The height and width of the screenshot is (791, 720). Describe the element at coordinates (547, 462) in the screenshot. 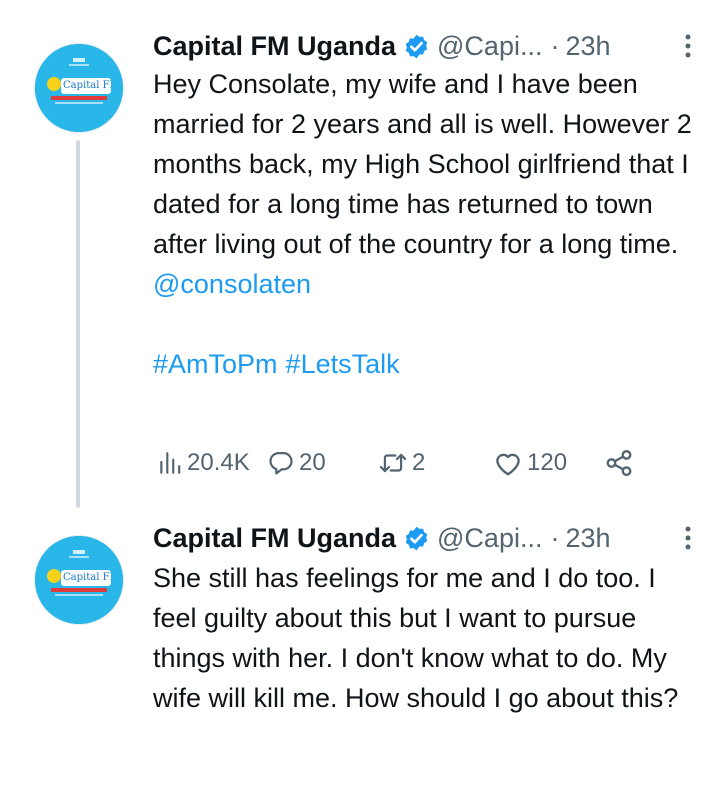

I see `like-count: 120` at that location.